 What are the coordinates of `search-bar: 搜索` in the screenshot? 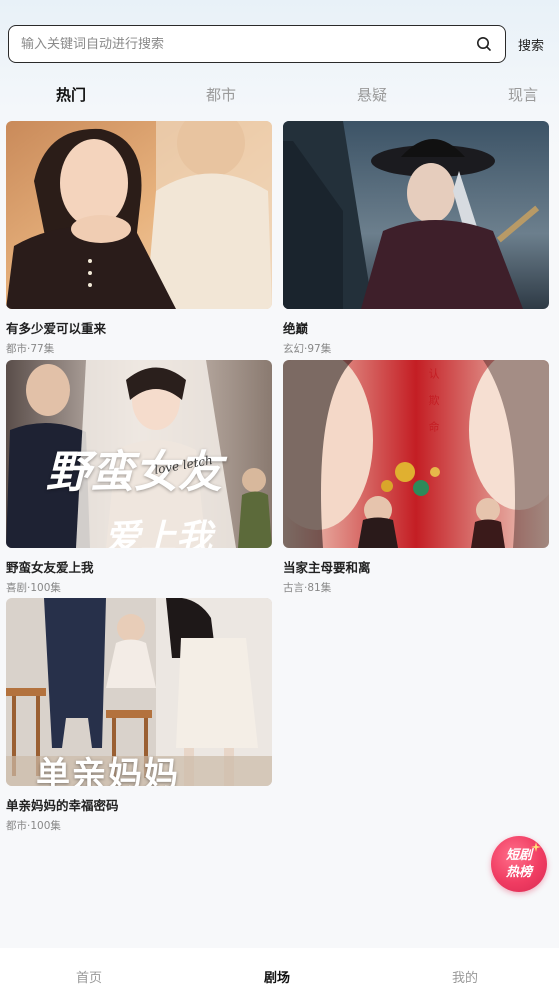 It's located at (279, 44).